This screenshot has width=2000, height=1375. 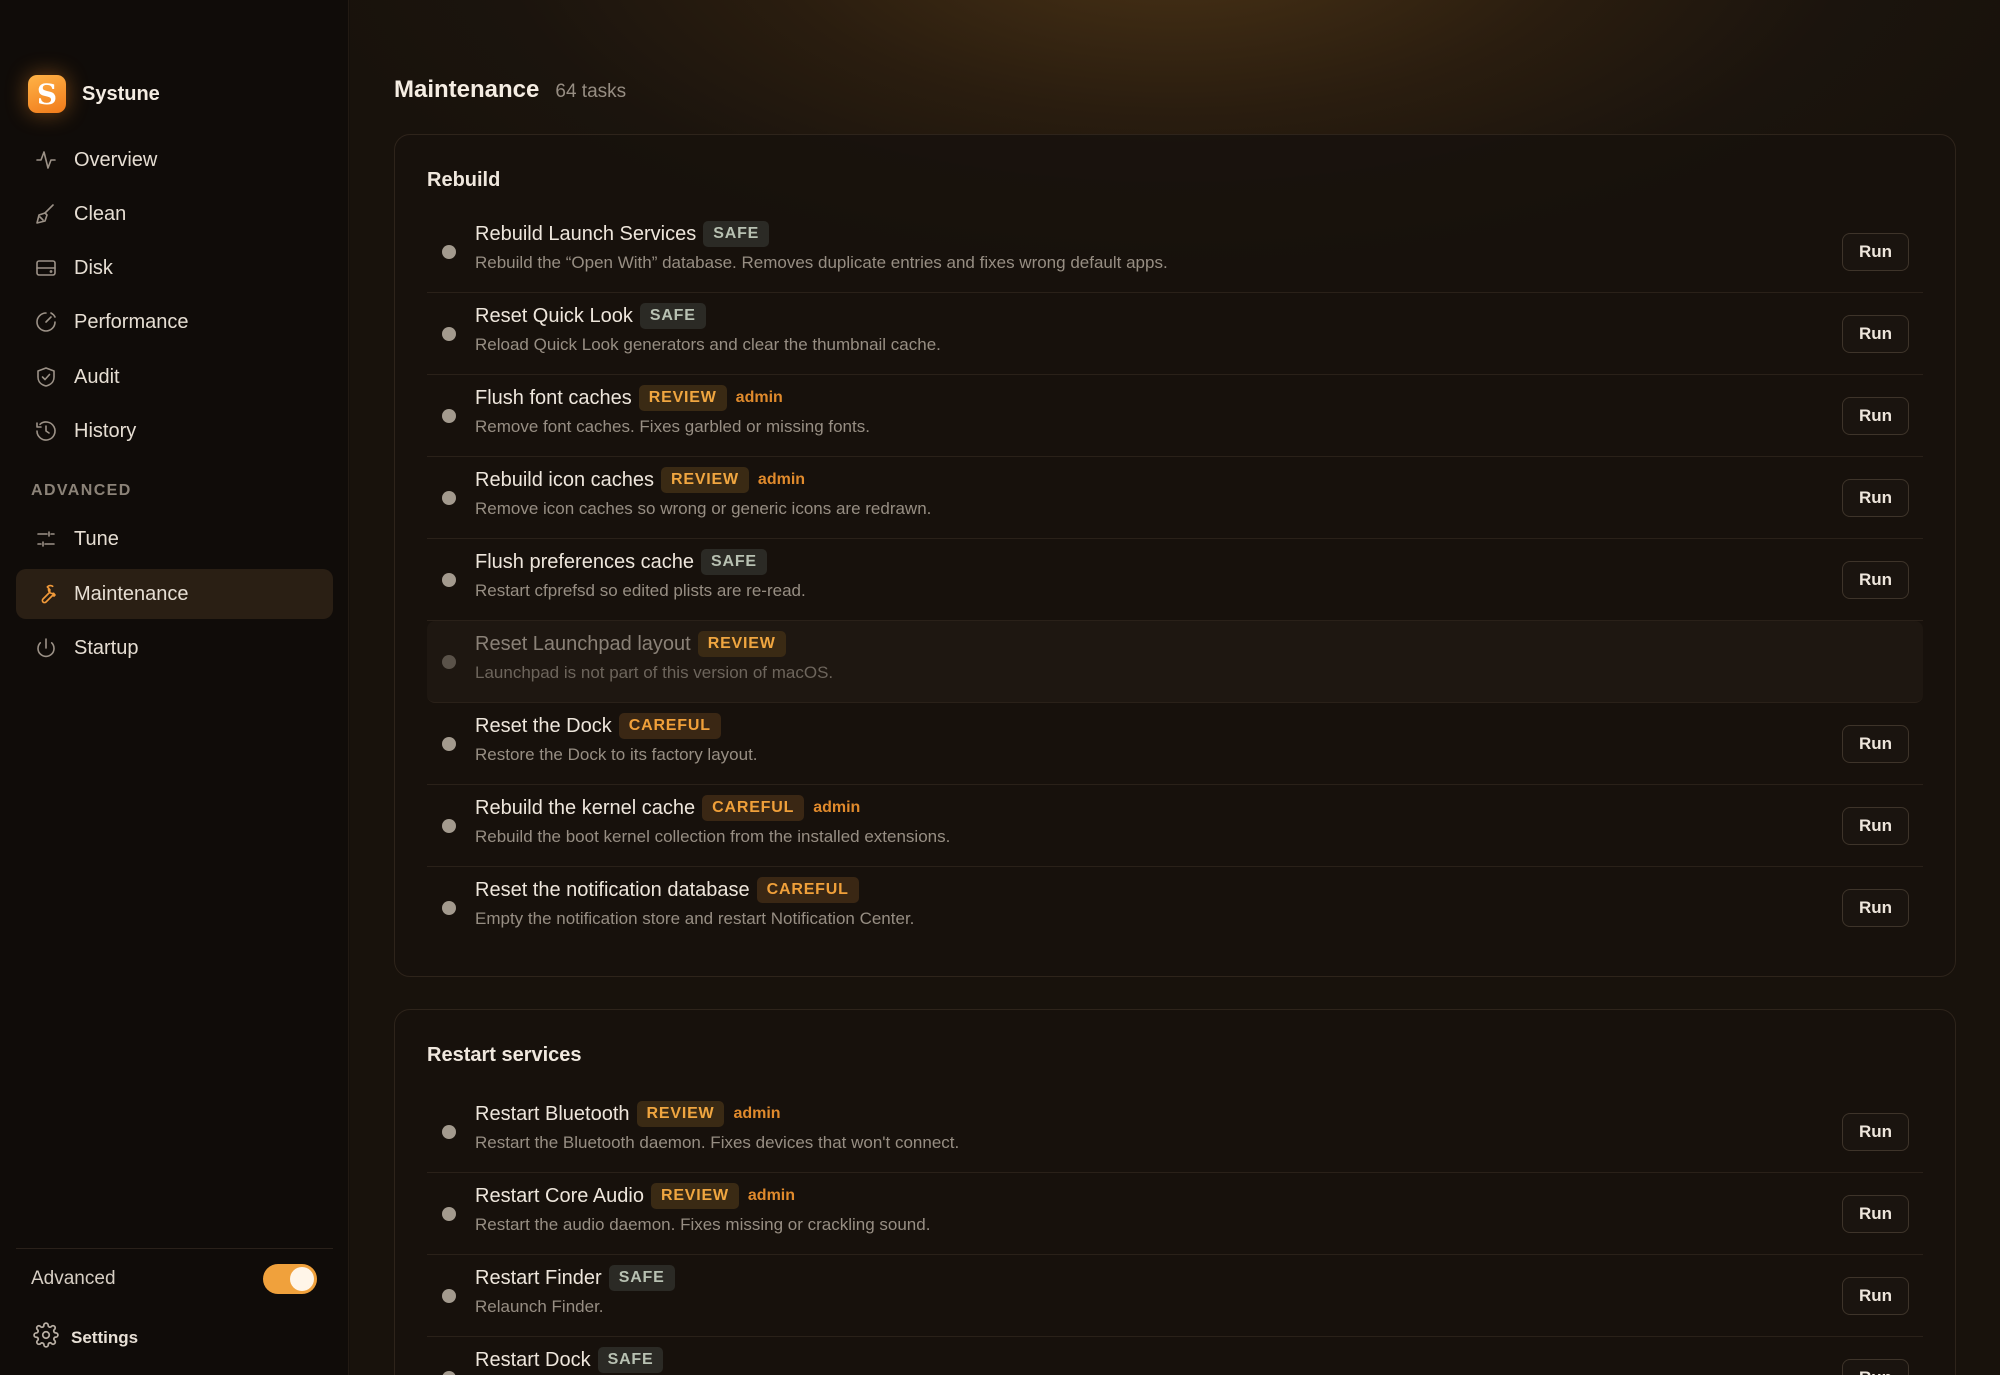 What do you see at coordinates (559, 1195) in the screenshot?
I see `task-title: Restart Core Audio` at bounding box center [559, 1195].